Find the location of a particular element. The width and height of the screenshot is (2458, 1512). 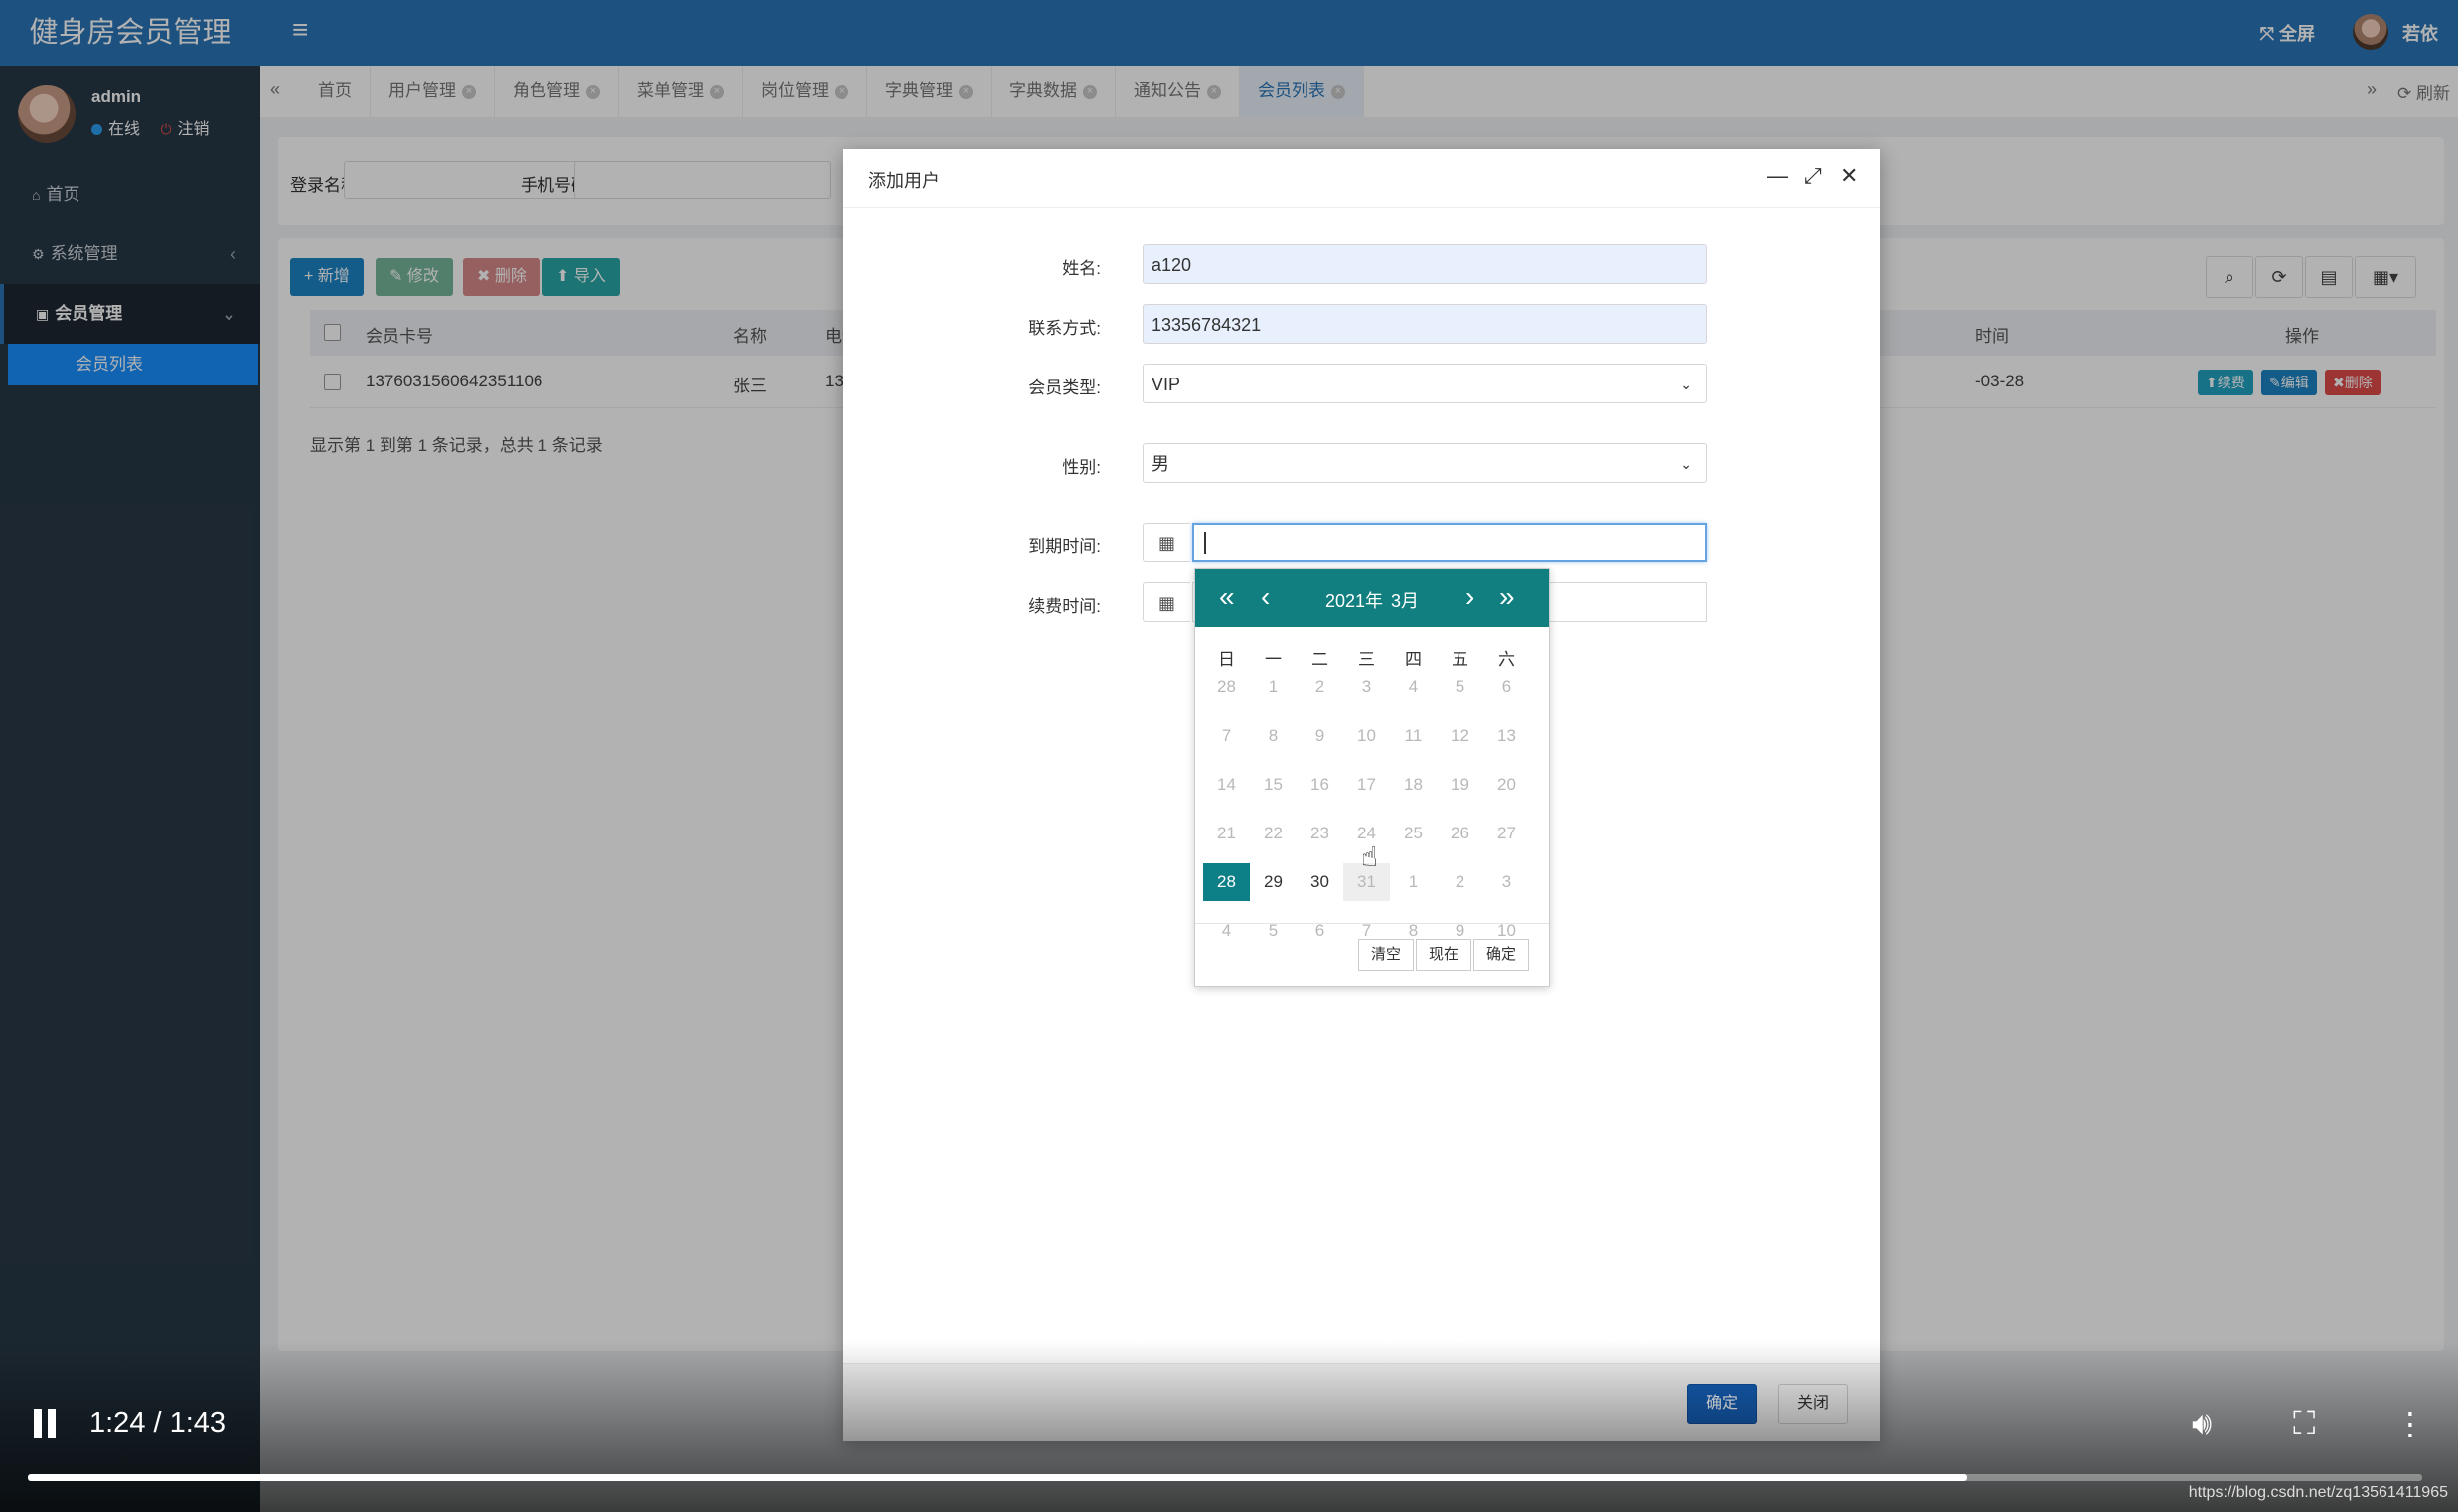

calendar-day: 7 is located at coordinates (1226, 736).